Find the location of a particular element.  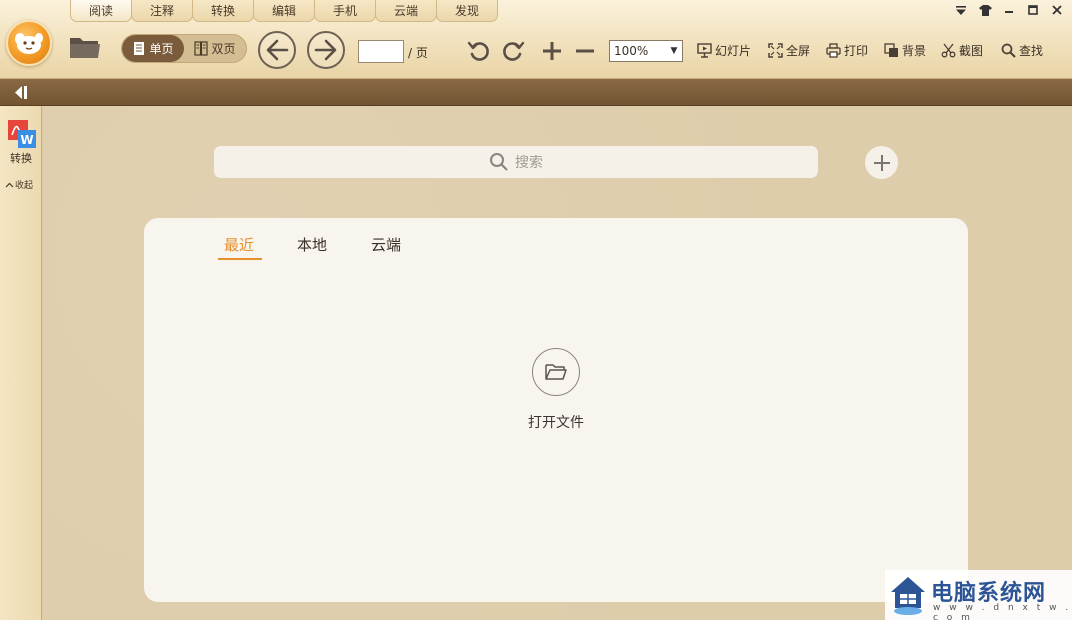

collapse-sidebar-icon is located at coordinates (21, 92).